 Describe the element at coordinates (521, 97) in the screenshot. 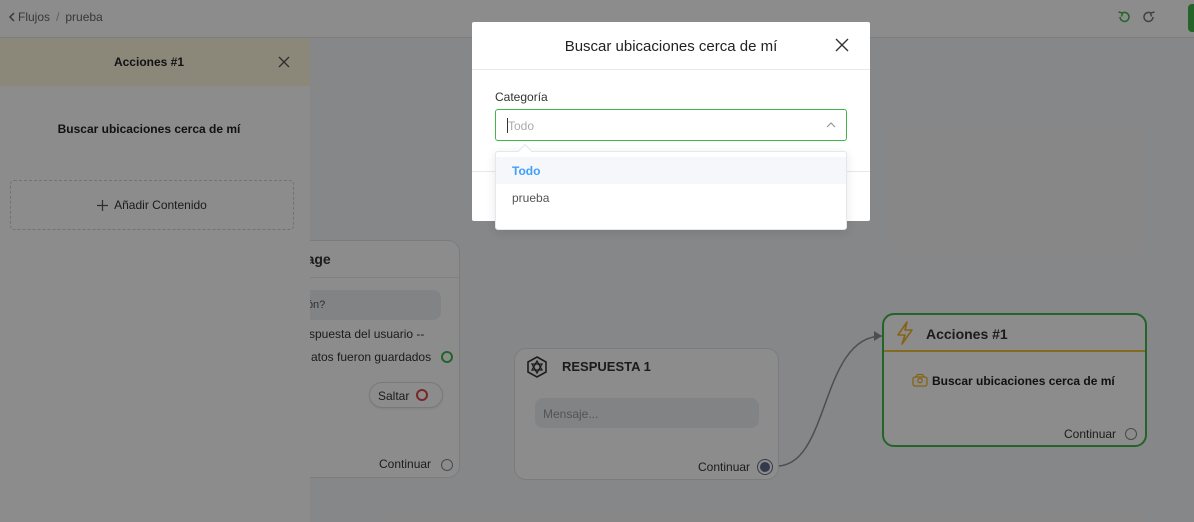

I see `category-label: Categoría` at that location.